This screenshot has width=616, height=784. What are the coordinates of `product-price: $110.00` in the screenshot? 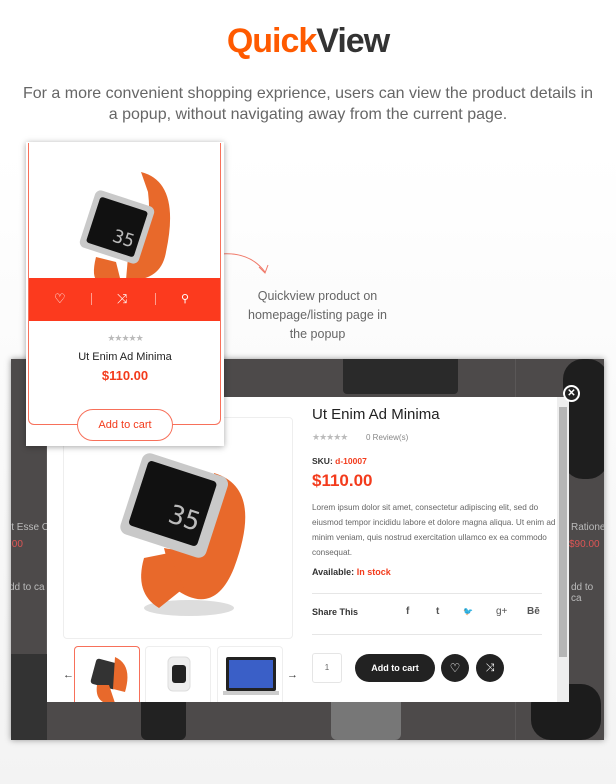 It's located at (342, 480).